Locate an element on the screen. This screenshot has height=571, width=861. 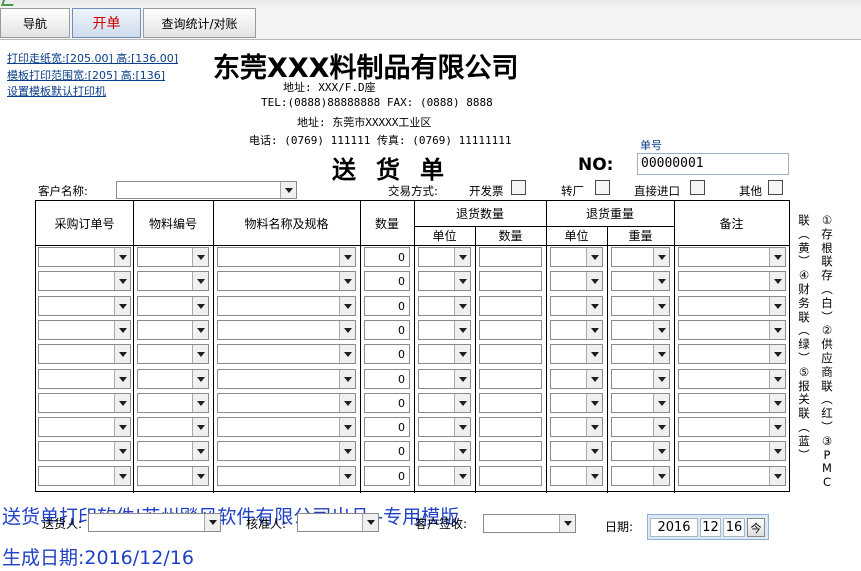
tab-query-stats: 查询统计/对账 is located at coordinates (199, 23).